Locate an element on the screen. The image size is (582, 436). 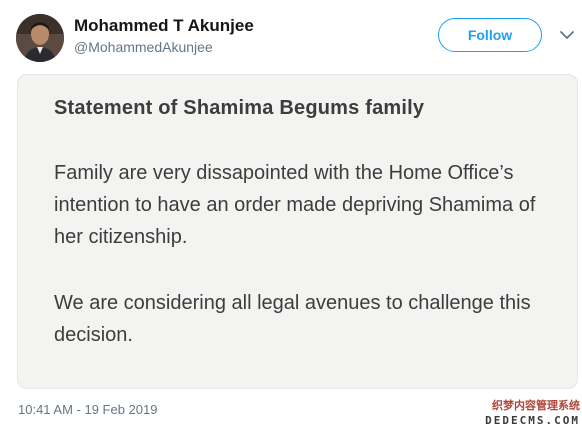
watermark-url: DEDECMS.COM is located at coordinates (532, 420).